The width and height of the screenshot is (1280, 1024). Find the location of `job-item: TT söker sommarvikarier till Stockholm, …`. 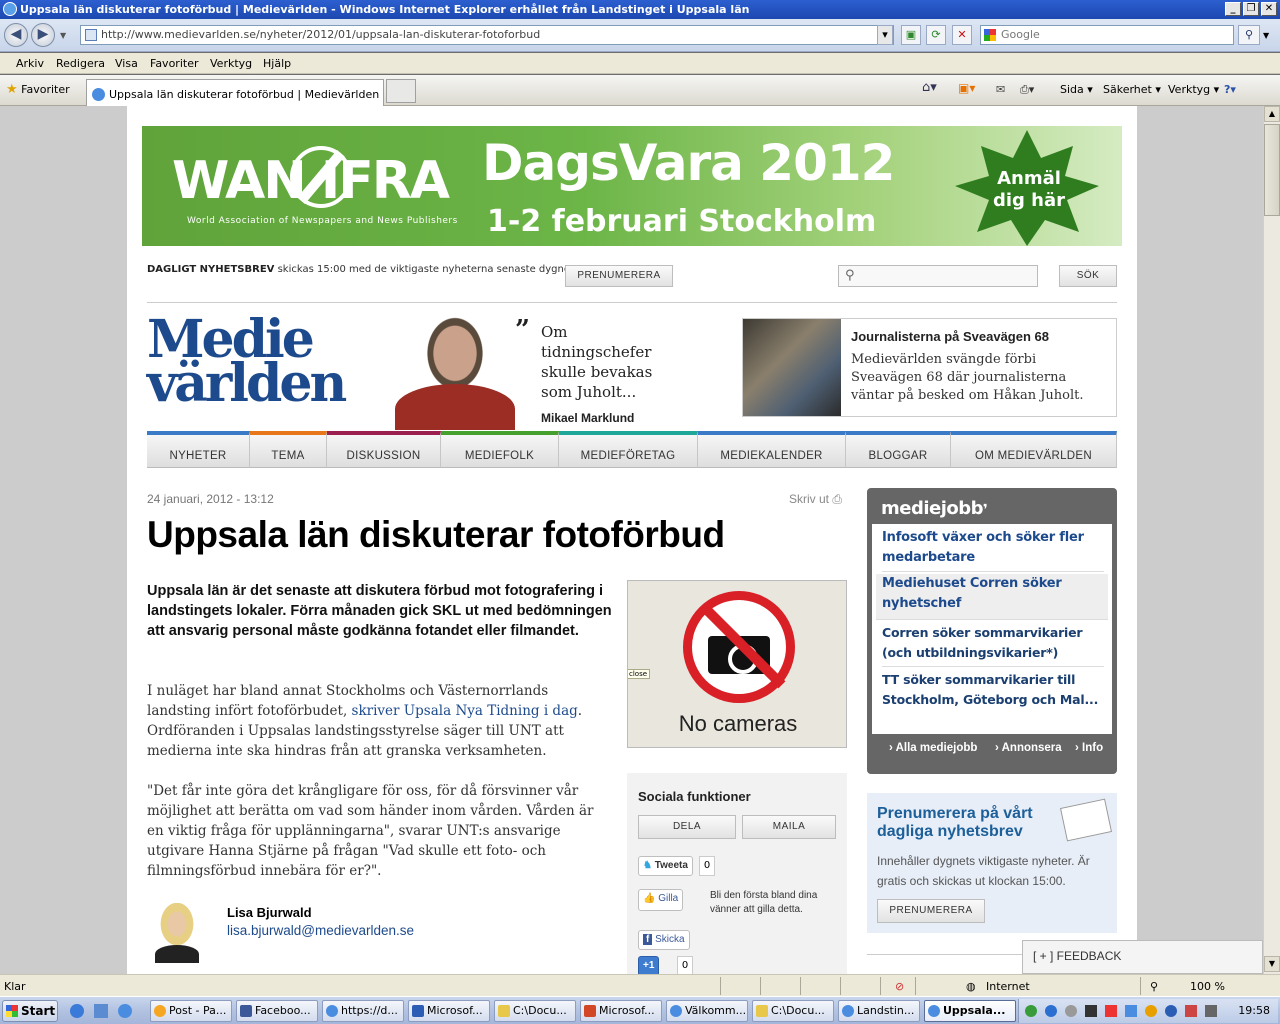

job-item: TT söker sommarvikarier till Stockholm, … is located at coordinates (993, 692).